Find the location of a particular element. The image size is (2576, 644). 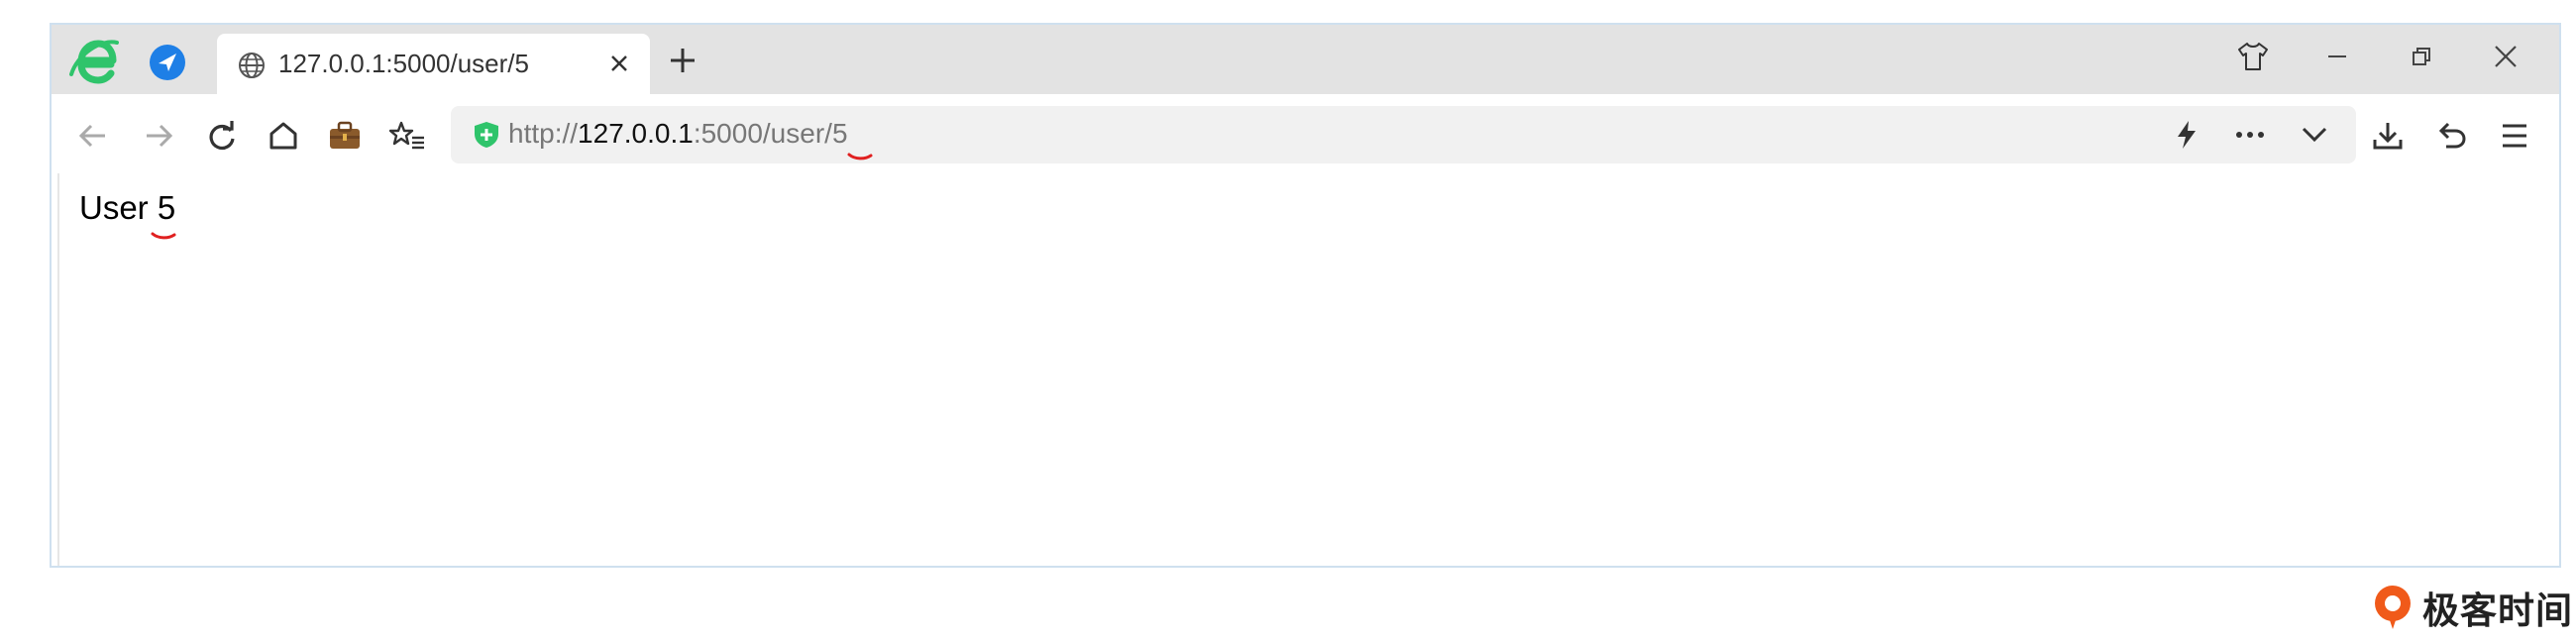

navigation-toolbar: http://127.0.0.1:5000/user/5 is located at coordinates (1305, 133).